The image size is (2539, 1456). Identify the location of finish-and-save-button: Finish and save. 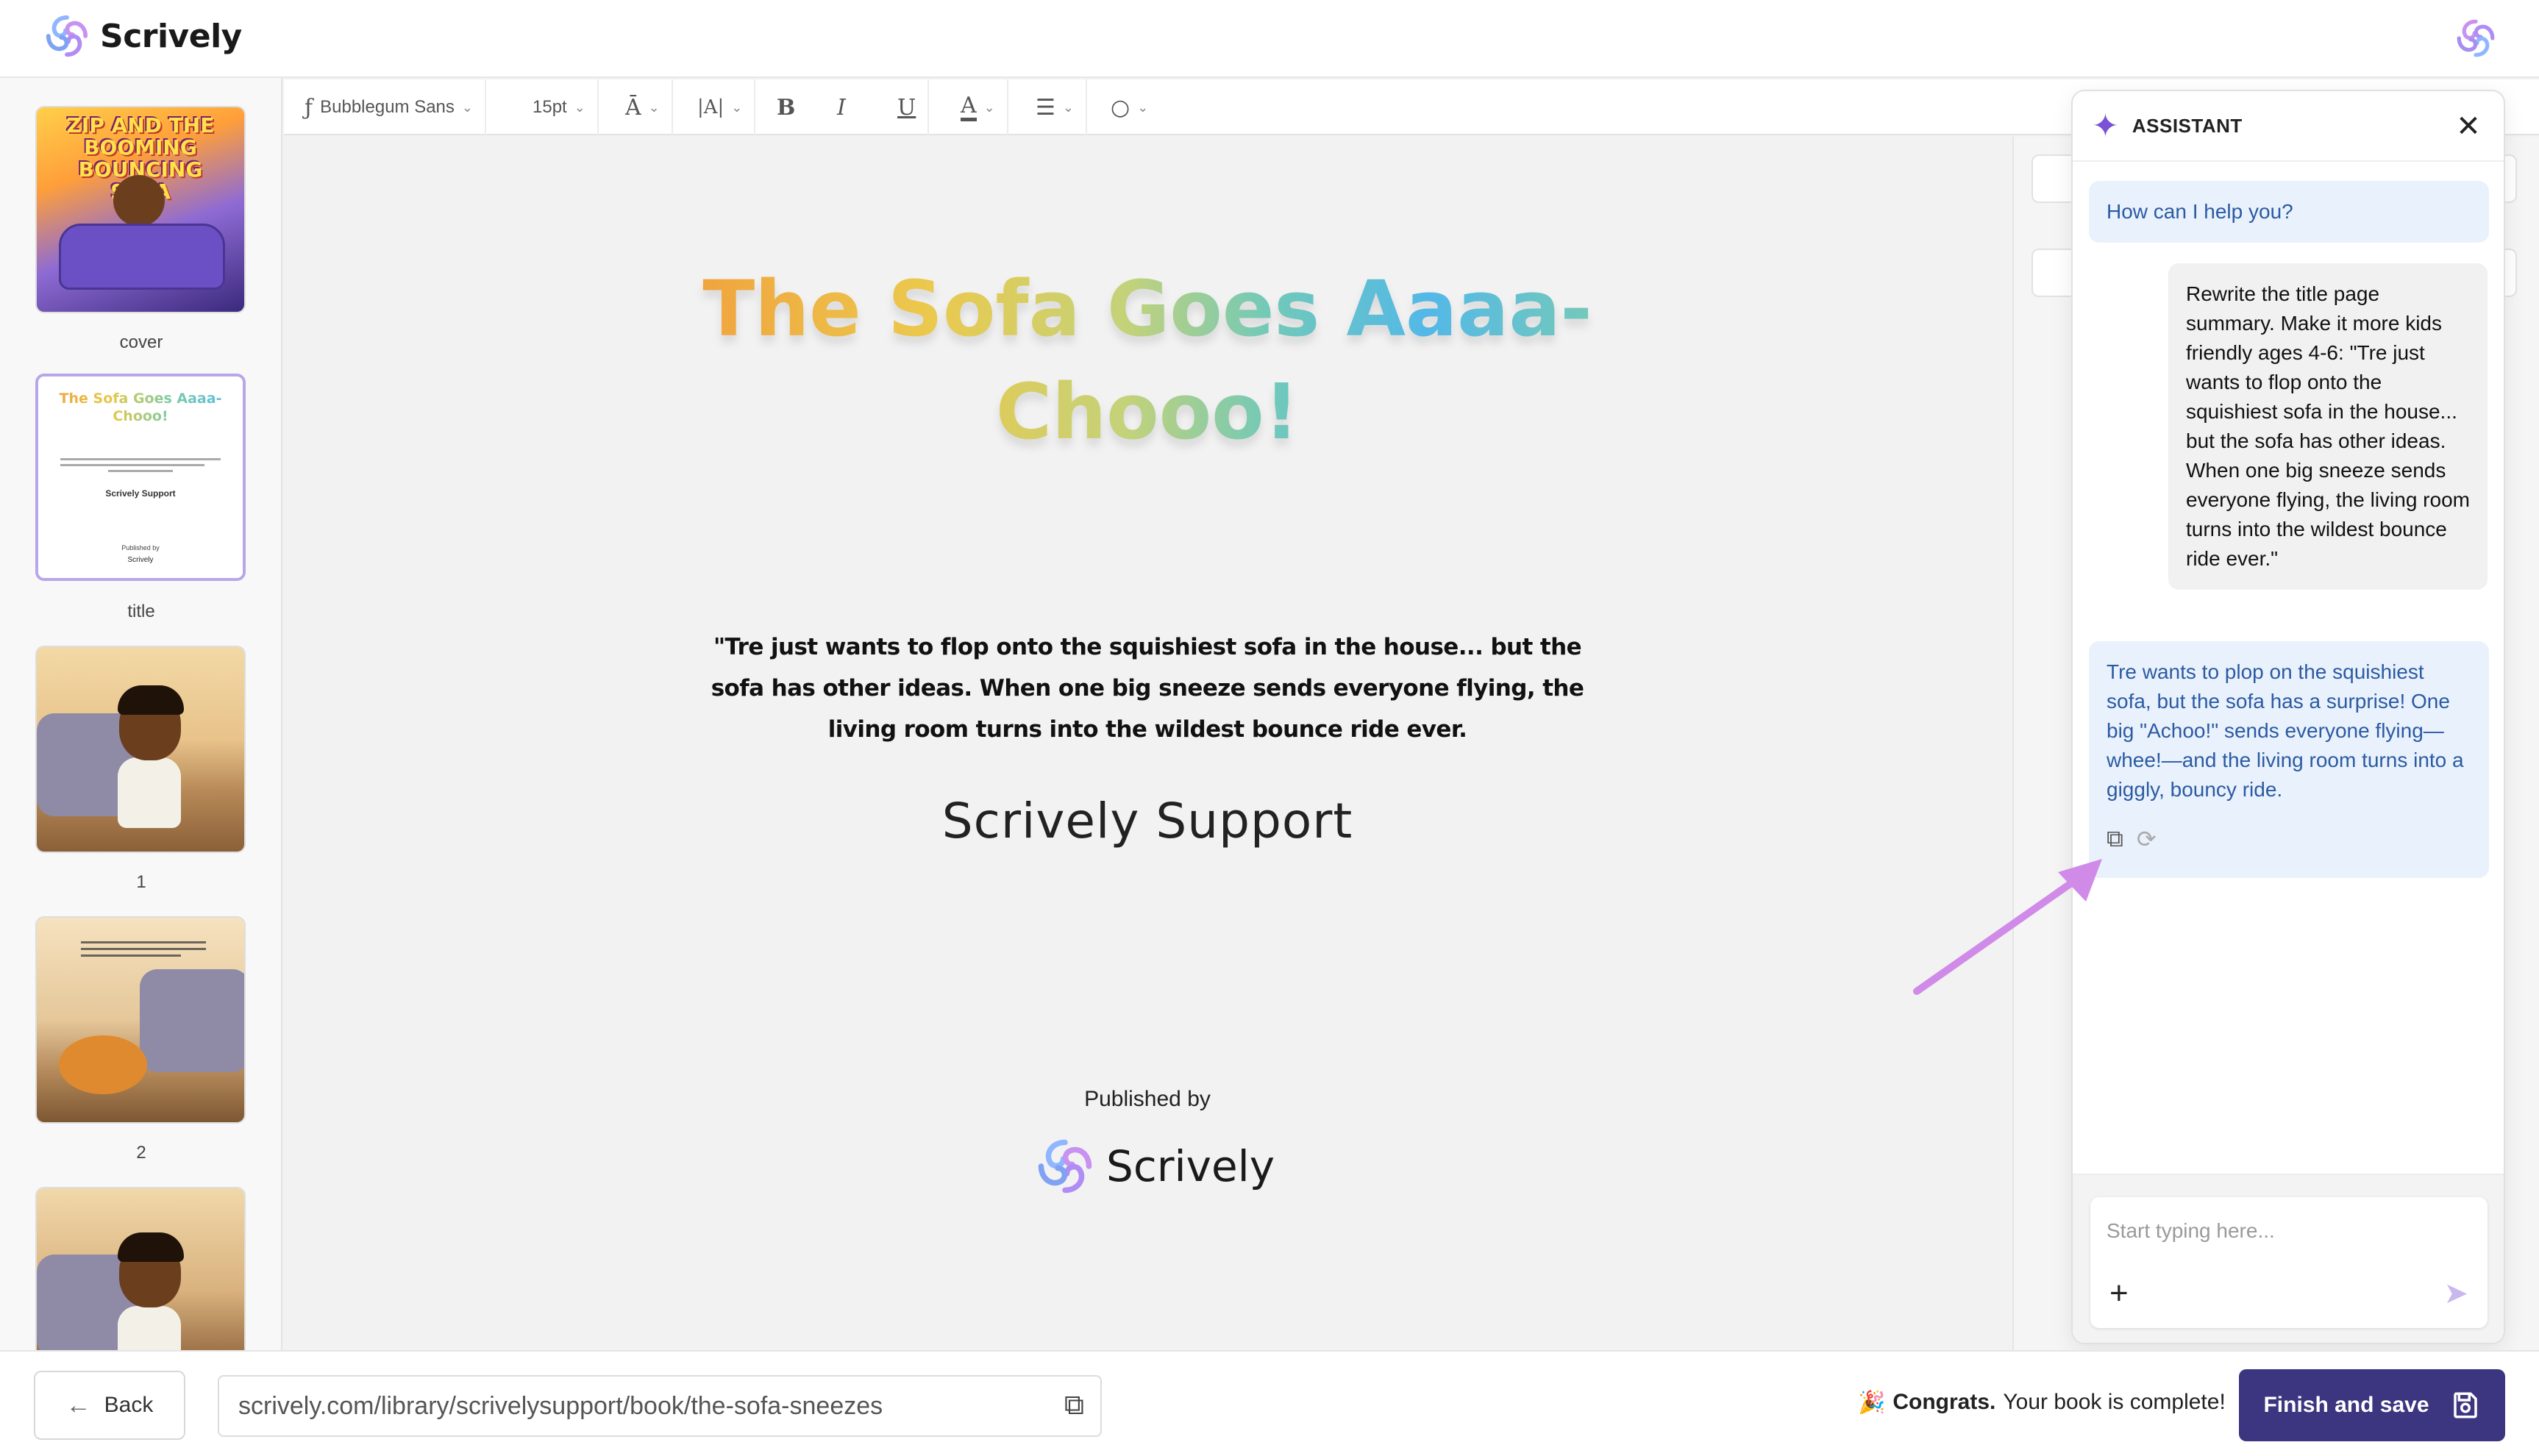
(2372, 1405).